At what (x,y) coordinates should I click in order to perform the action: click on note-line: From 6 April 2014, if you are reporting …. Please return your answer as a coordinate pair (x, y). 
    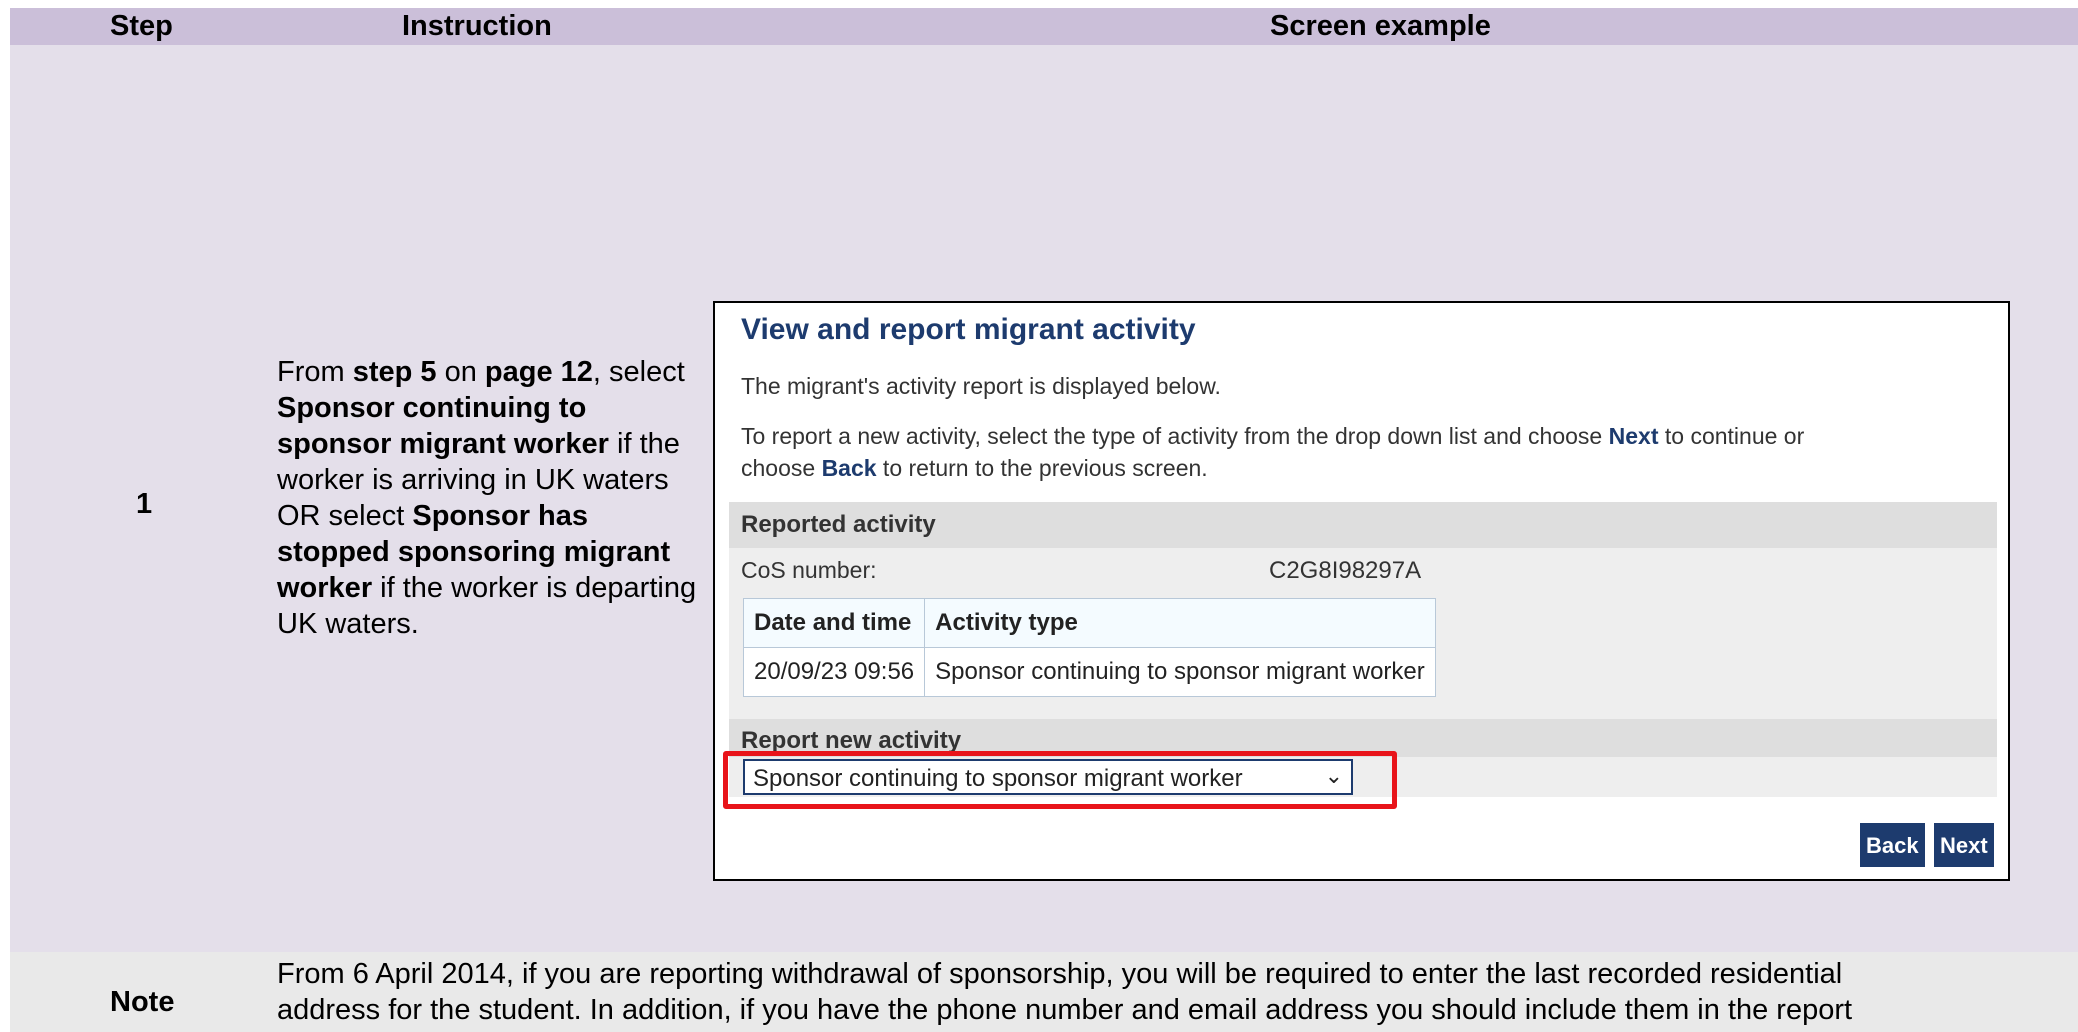
    Looking at the image, I should click on (1060, 974).